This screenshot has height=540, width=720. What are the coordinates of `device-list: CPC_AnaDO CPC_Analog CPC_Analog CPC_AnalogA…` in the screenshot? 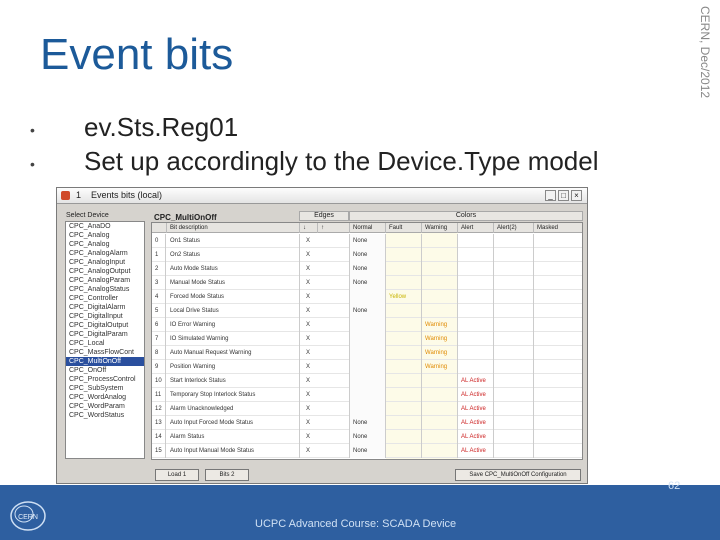 It's located at (105, 340).